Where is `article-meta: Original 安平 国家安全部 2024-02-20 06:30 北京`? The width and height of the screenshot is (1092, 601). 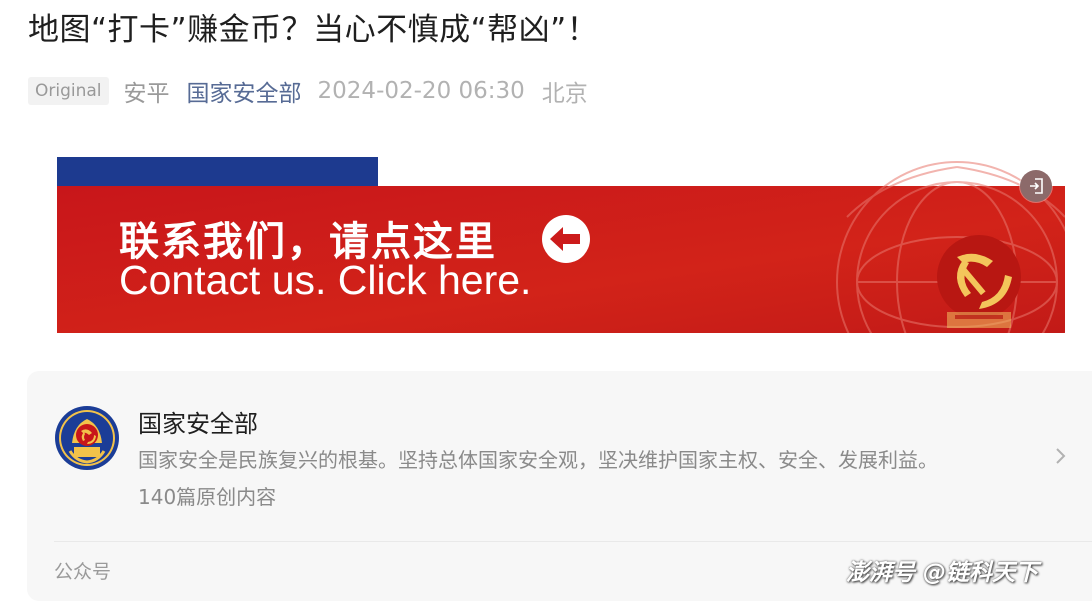 article-meta: Original 安平 国家安全部 2024-02-20 06:30 北京 is located at coordinates (308, 91).